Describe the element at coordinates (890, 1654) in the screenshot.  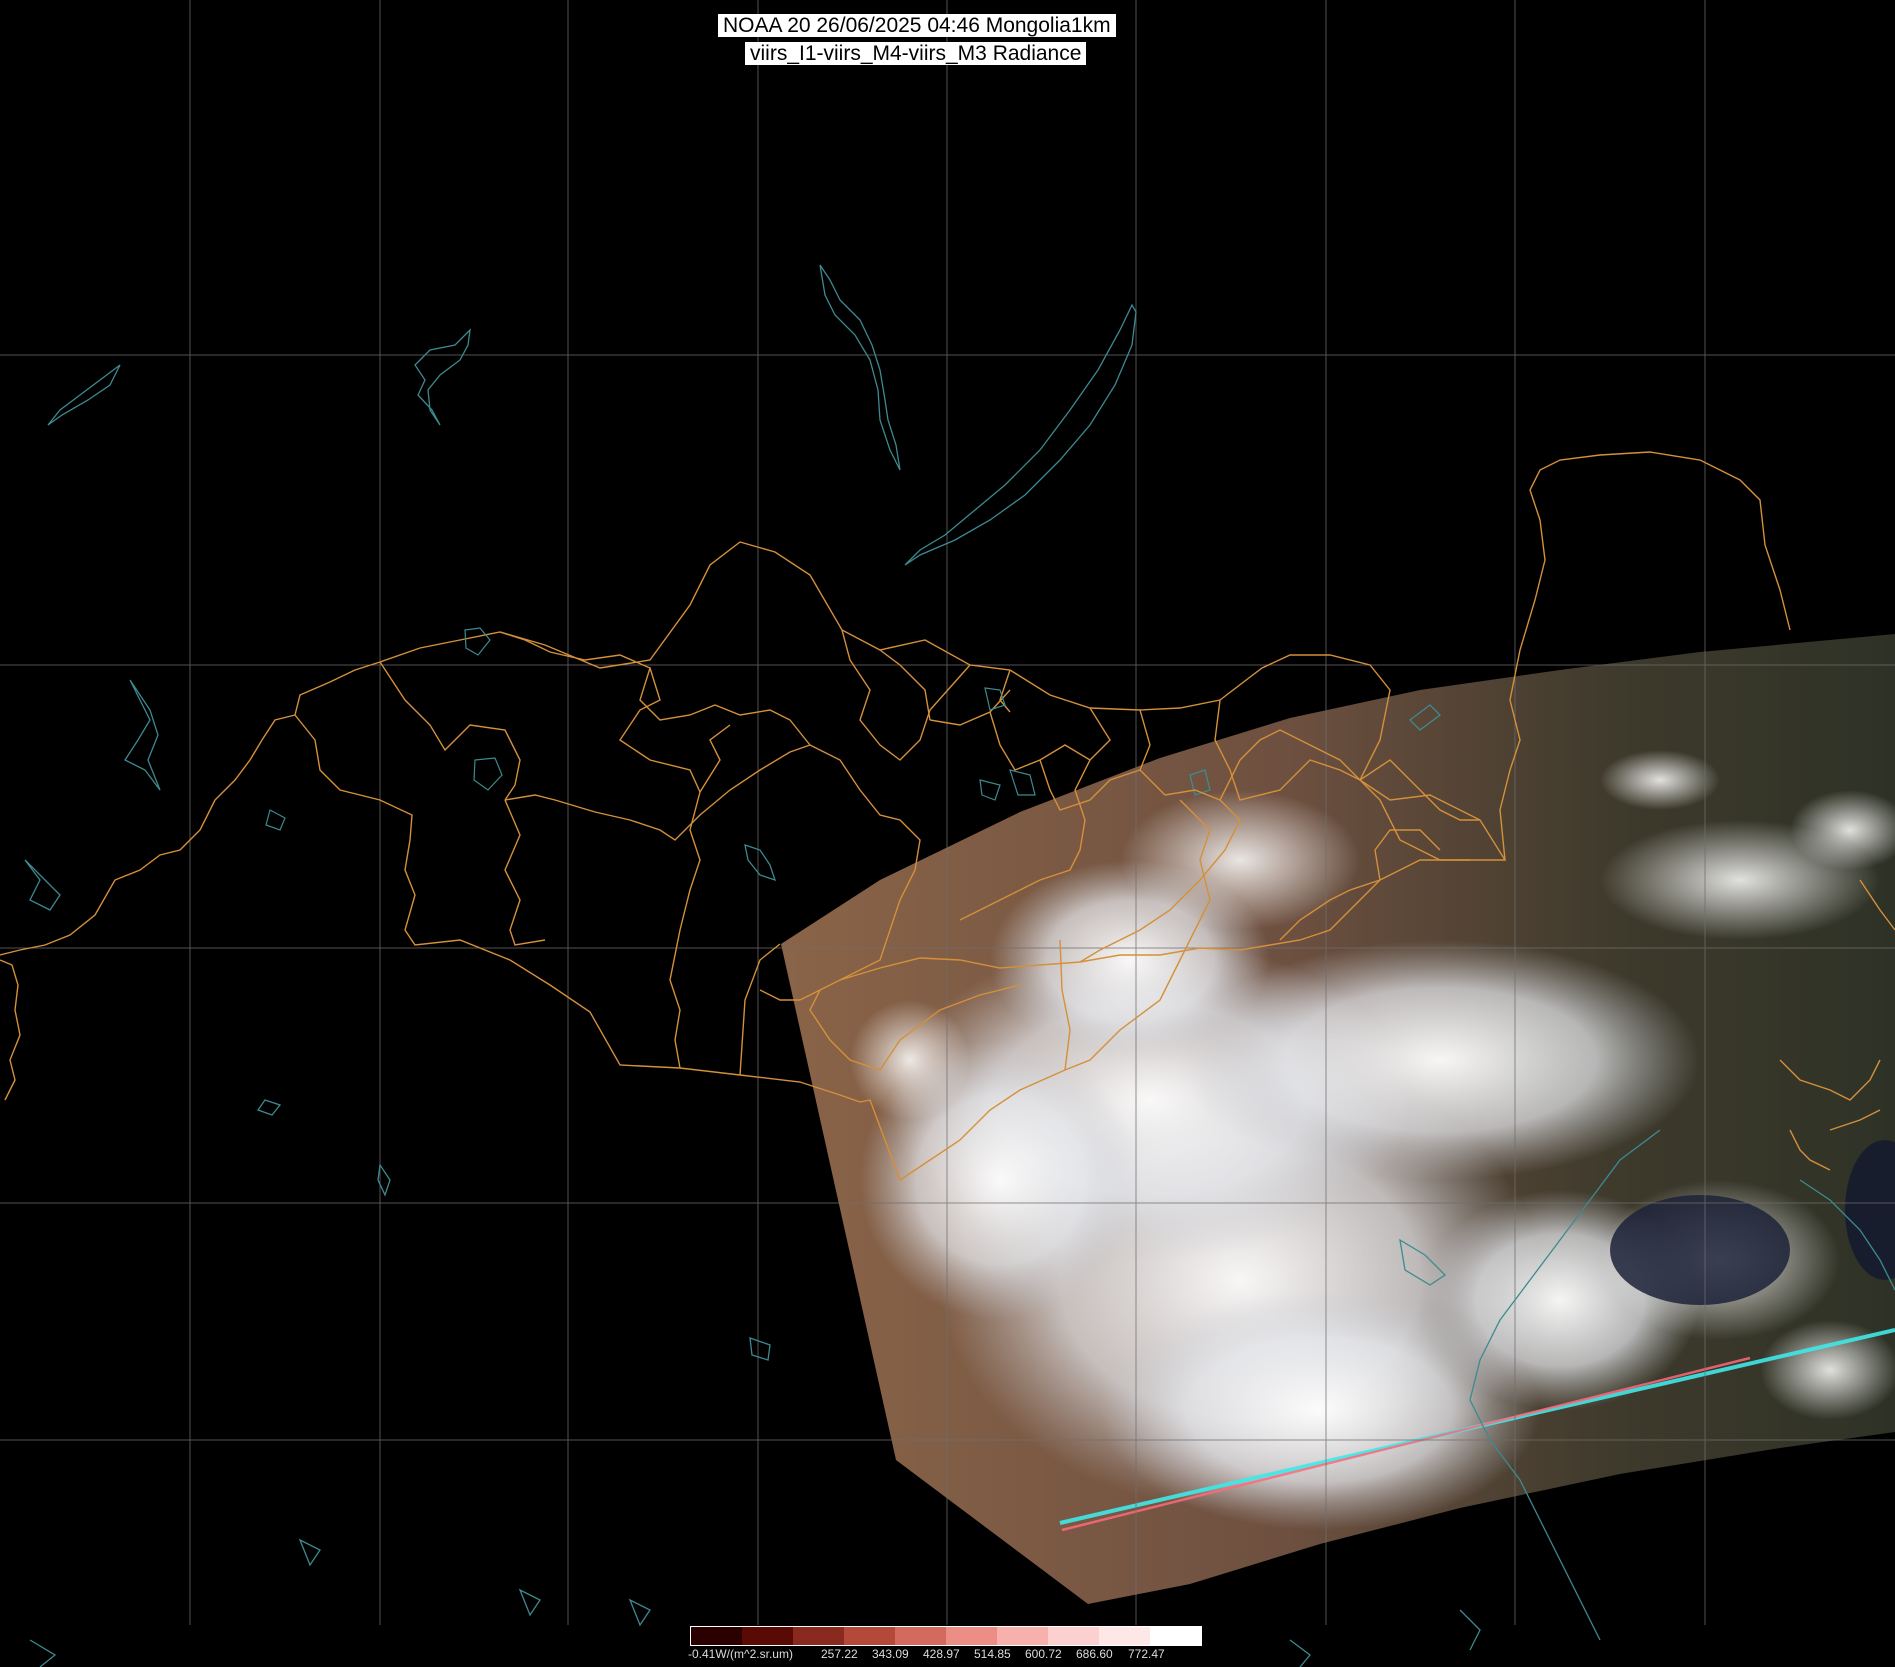
I see `colorbar-tick-label: 343.09` at that location.